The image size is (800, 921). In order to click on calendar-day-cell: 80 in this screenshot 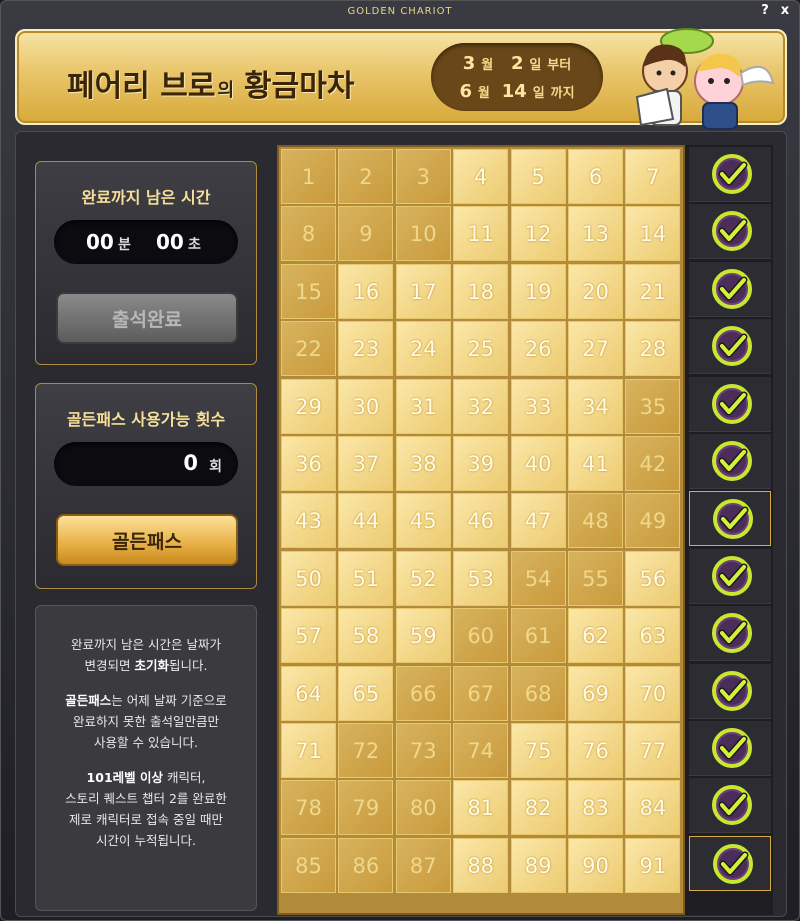, I will do `click(423, 808)`.